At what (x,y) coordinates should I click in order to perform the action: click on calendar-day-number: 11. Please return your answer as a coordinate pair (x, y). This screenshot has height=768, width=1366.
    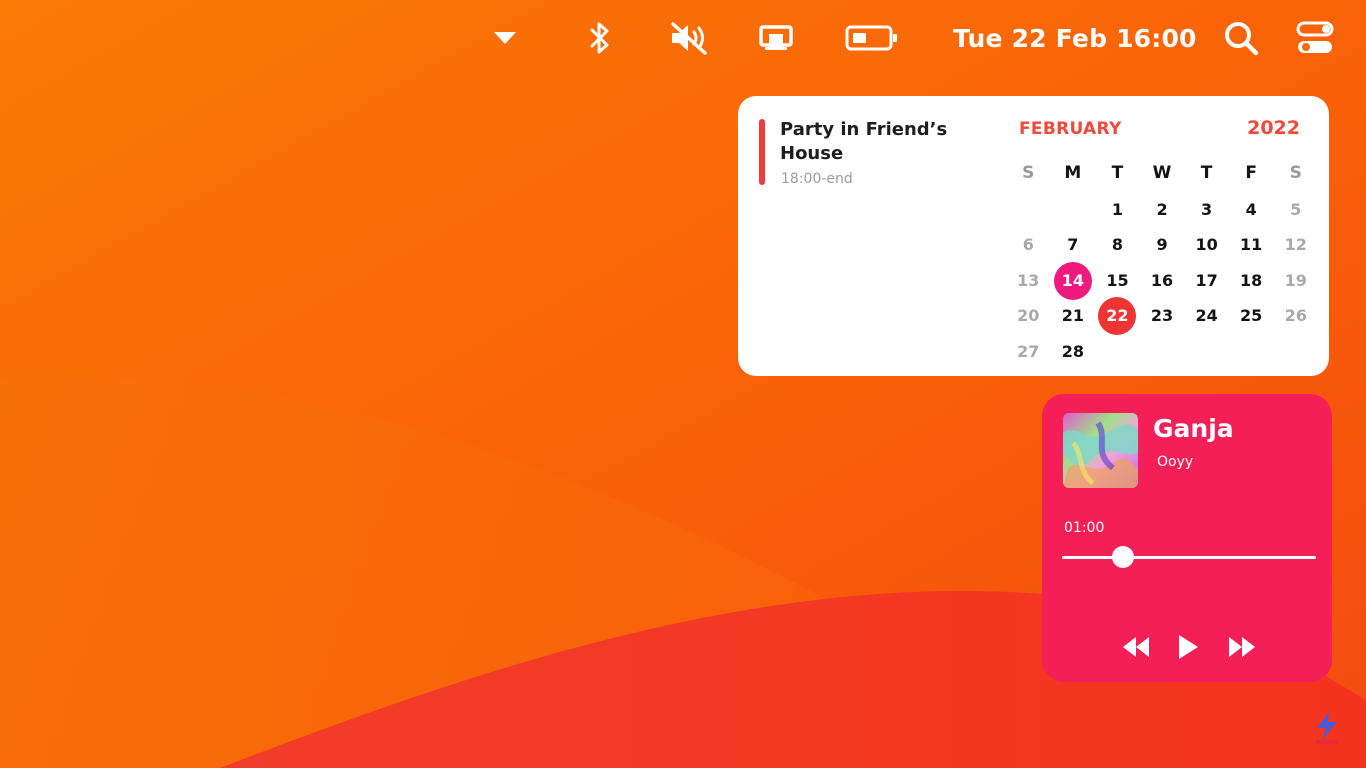
    Looking at the image, I should click on (1251, 244).